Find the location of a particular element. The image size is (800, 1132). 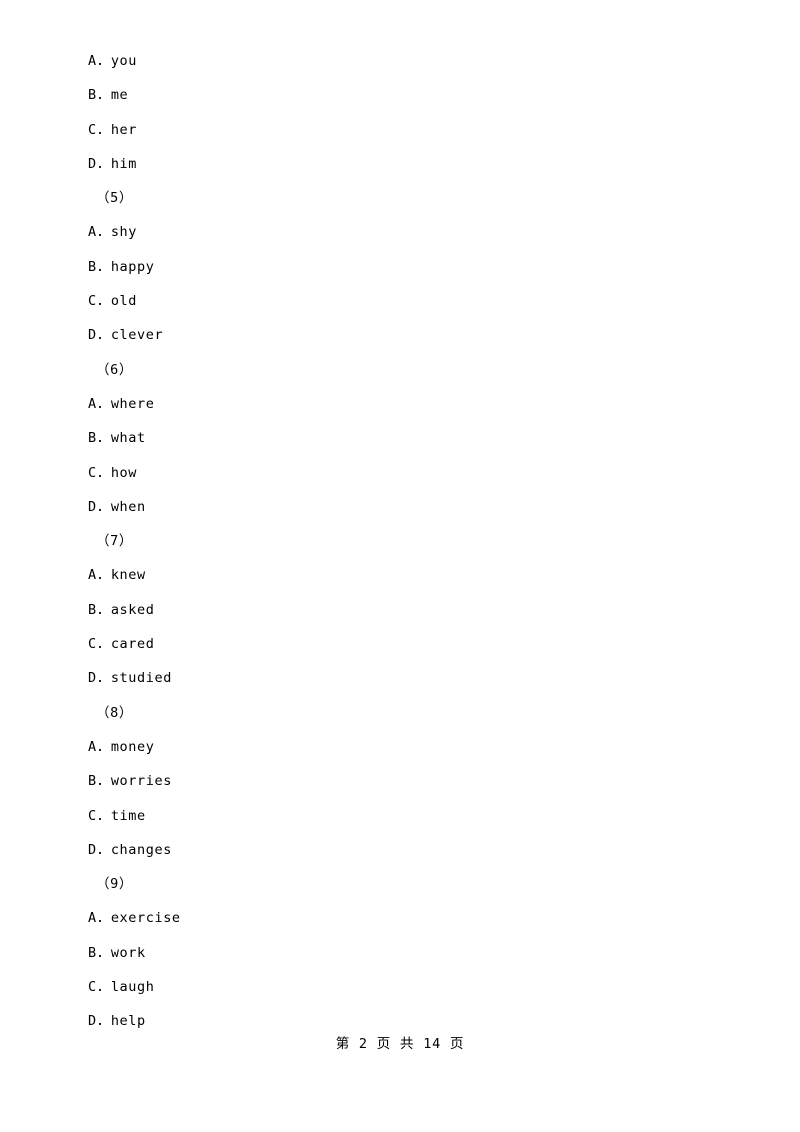

answer-option: C．her is located at coordinates (113, 129).